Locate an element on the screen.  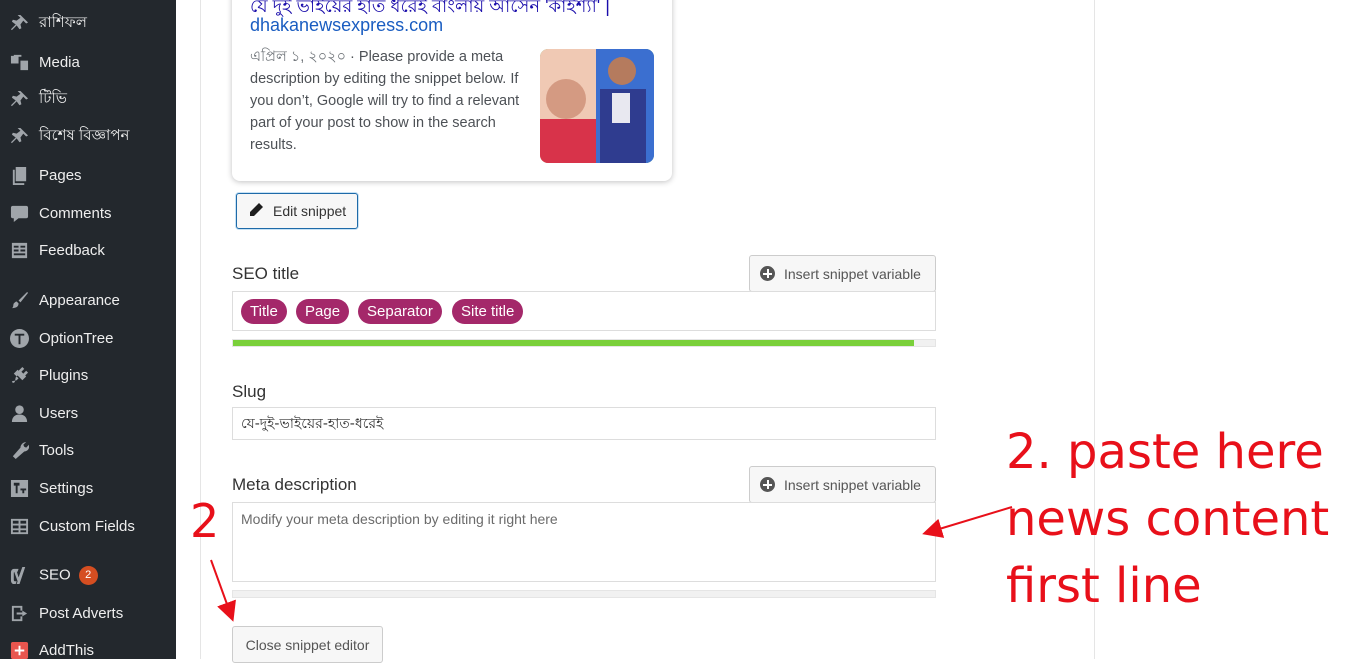
sidebar-item-tv: টিভি is located at coordinates (88, 99).